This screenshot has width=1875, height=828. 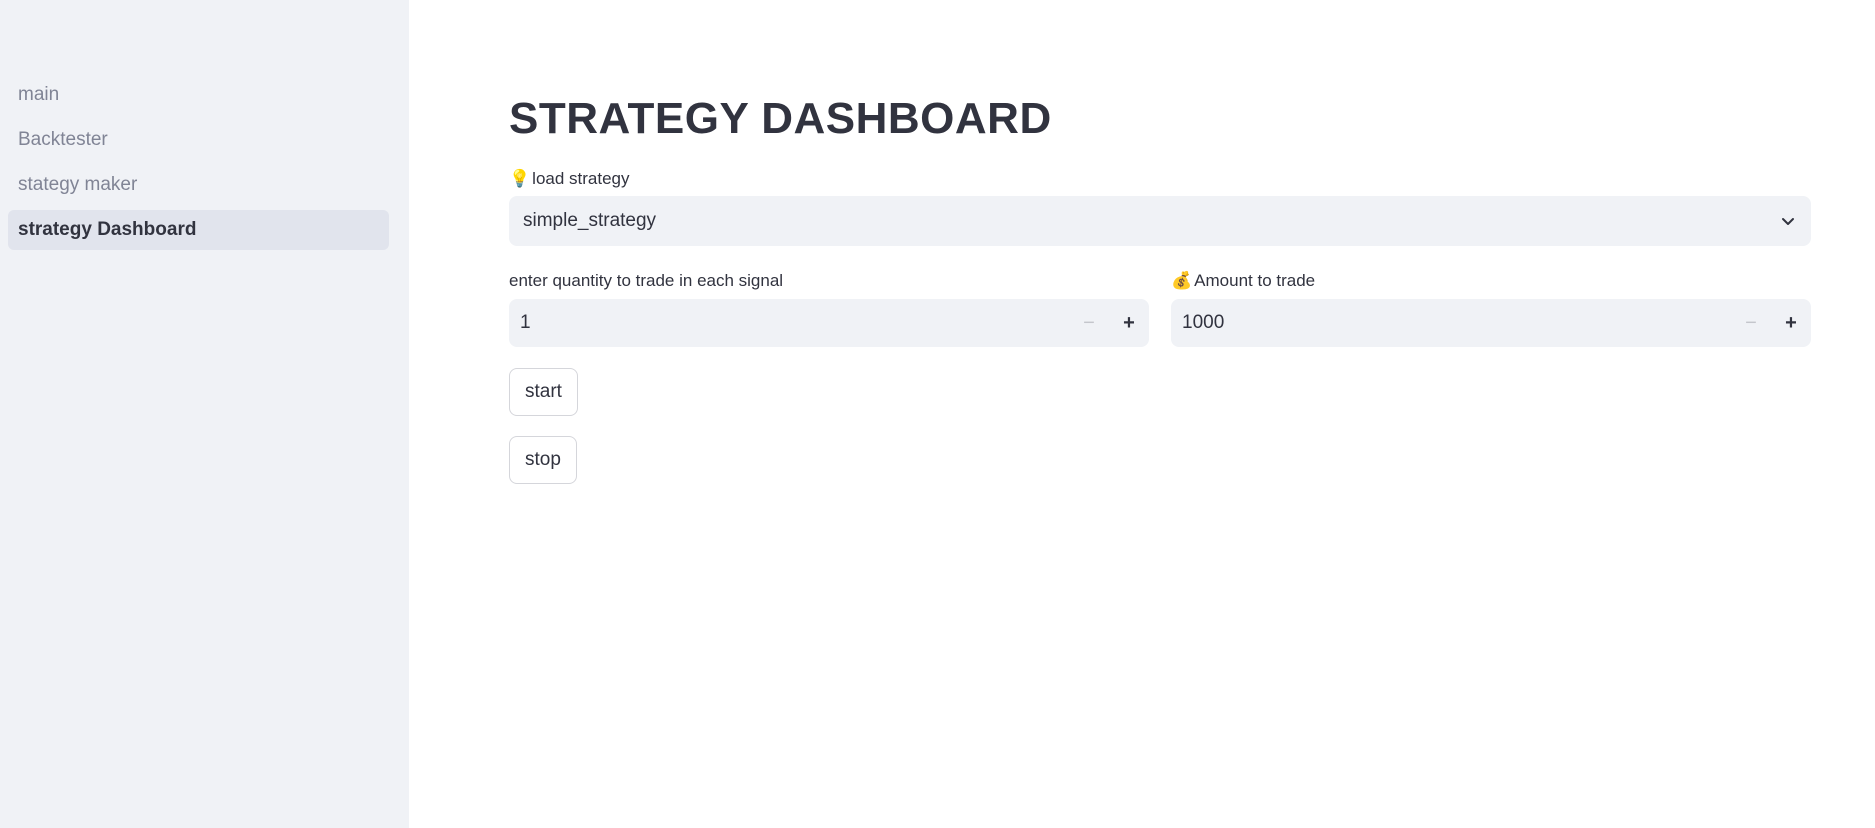 I want to click on sidebar-item-label: Backtester, so click(x=63, y=139).